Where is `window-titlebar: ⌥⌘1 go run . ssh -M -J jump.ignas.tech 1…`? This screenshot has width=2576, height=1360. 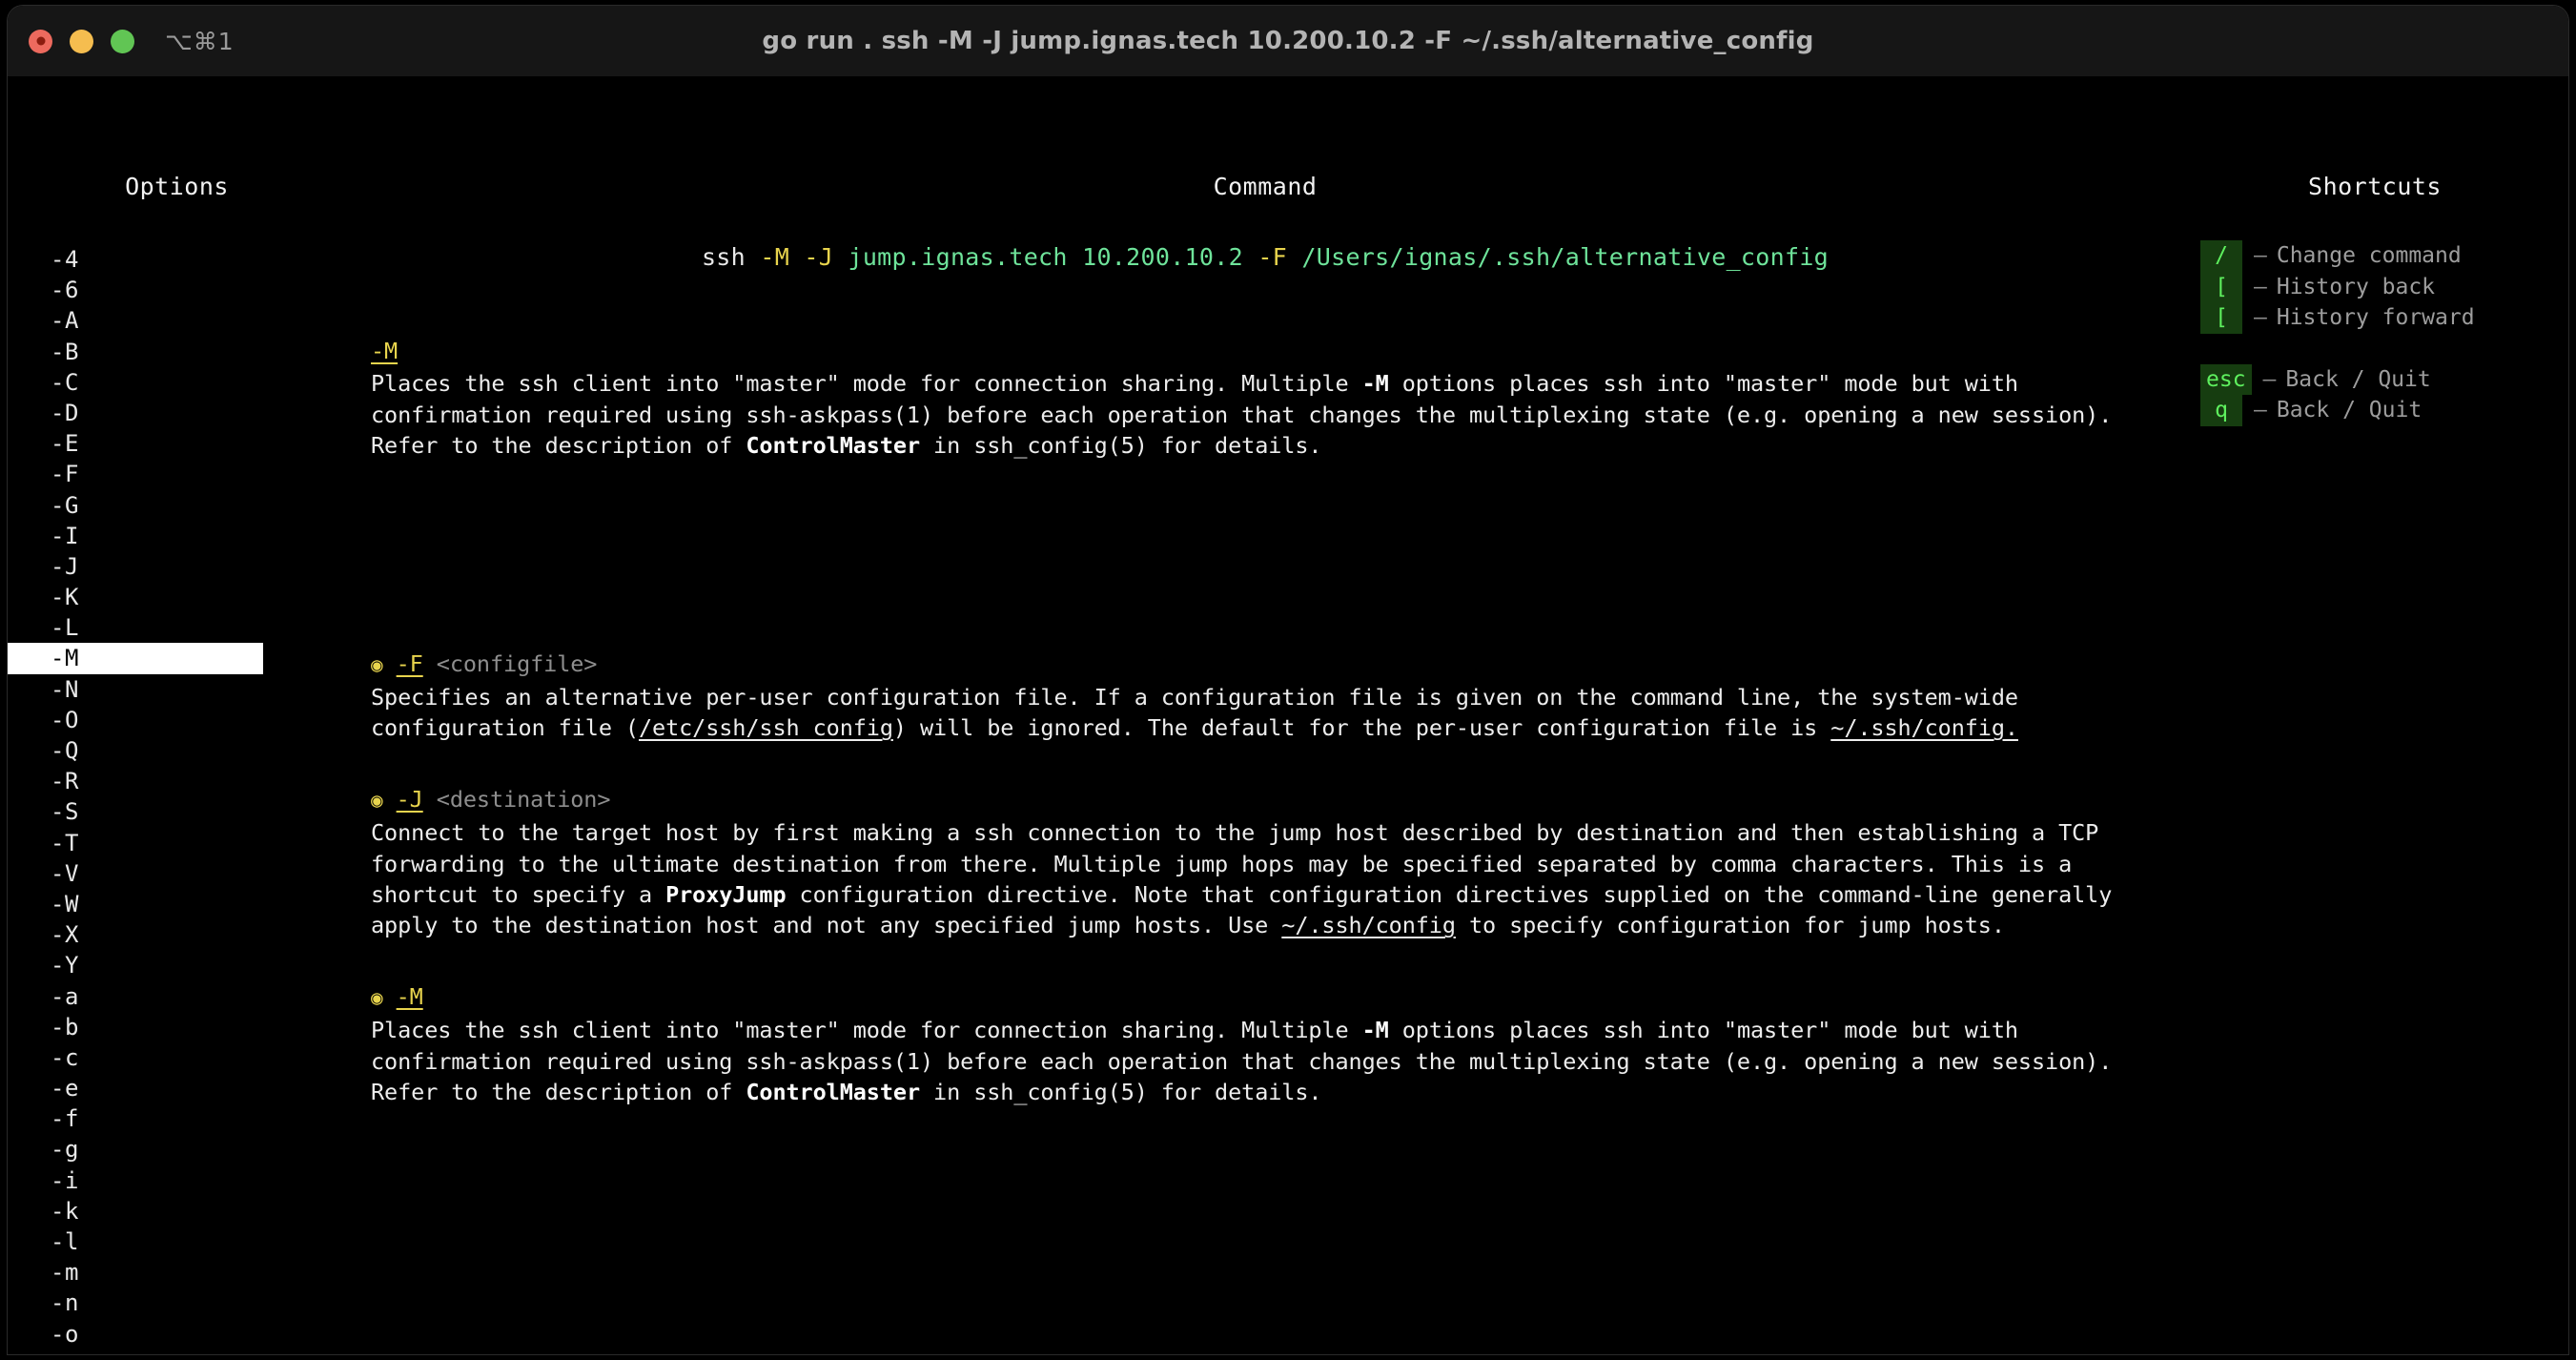
window-titlebar: ⌥⌘1 go run . ssh -M -J jump.ignas.tech 1… is located at coordinates (1288, 41).